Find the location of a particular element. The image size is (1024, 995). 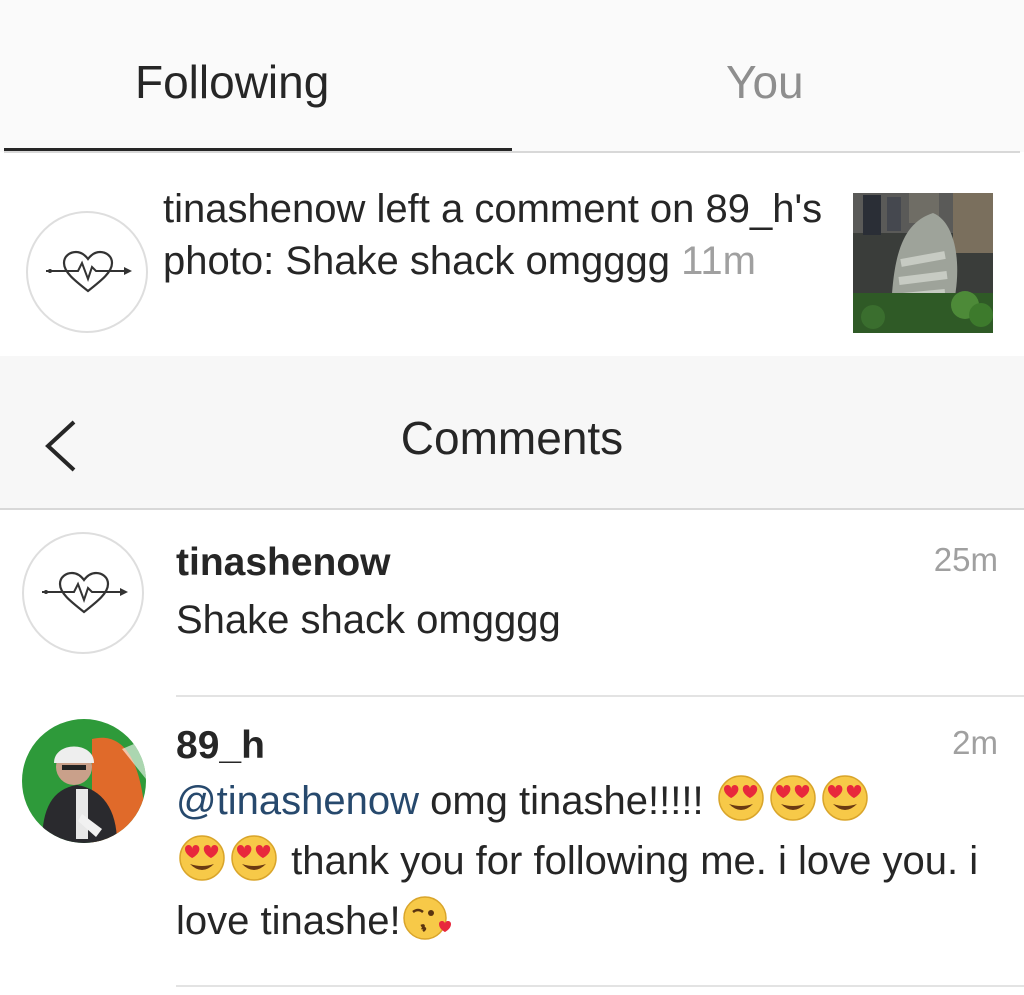

mention-link: @tinashenow is located at coordinates (297, 801).